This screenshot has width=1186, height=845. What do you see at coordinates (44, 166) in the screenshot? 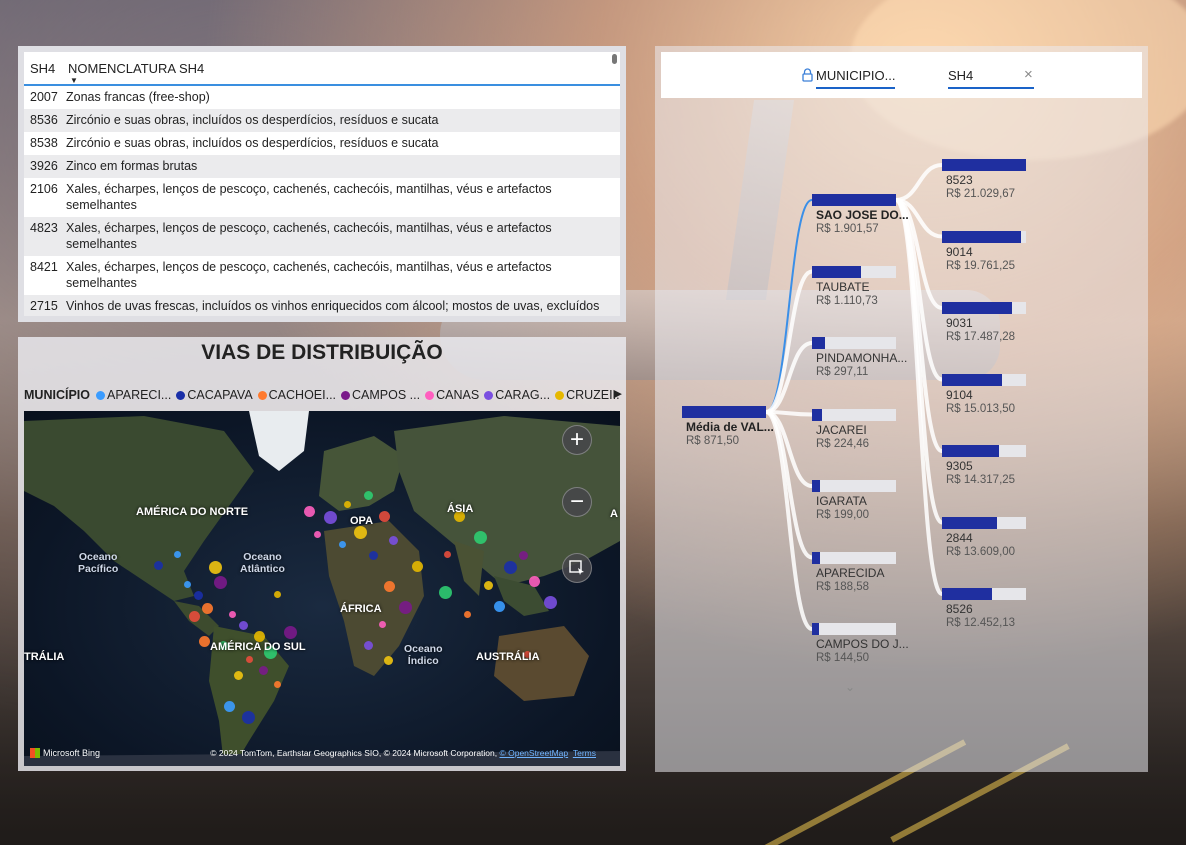
I see `sh4-code-cell: 3926` at bounding box center [44, 166].